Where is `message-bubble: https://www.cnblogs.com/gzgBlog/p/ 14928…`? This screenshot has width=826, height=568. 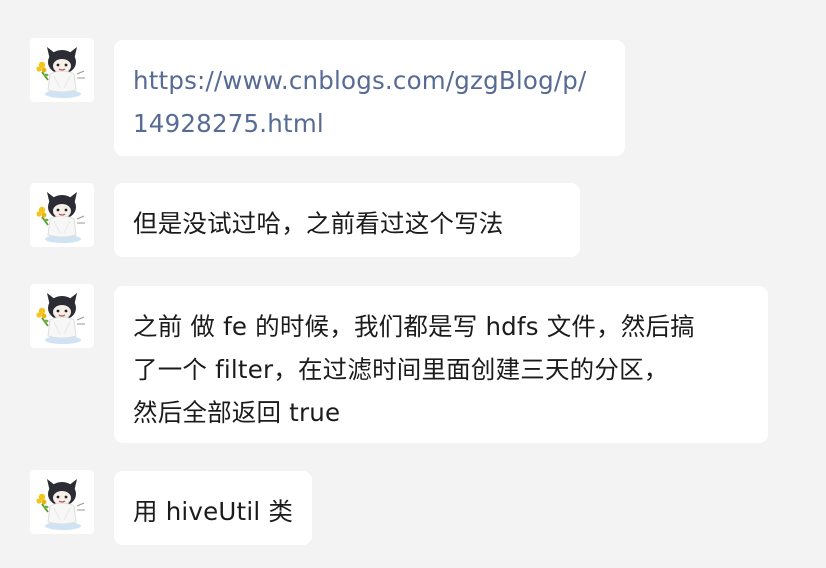 message-bubble: https://www.cnblogs.com/gzgBlog/p/ 14928… is located at coordinates (369, 98).